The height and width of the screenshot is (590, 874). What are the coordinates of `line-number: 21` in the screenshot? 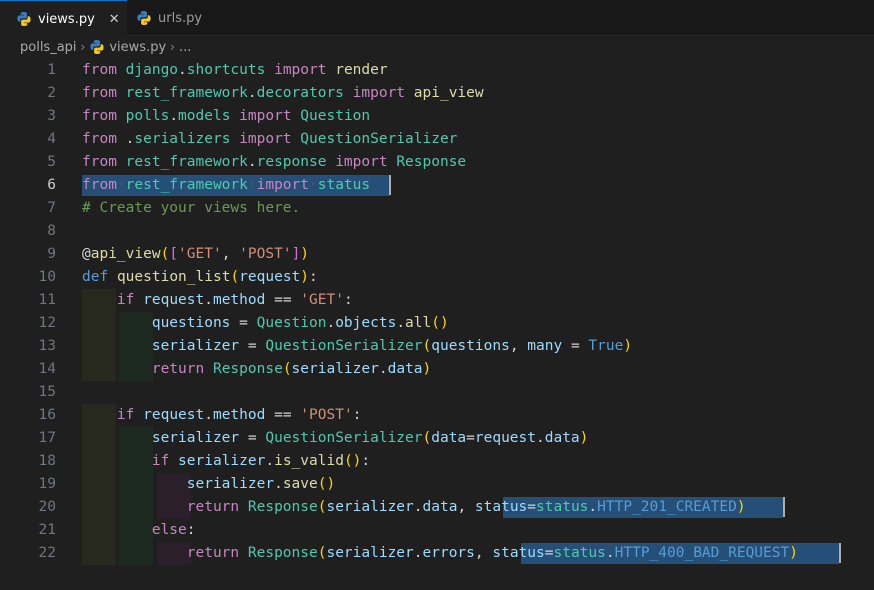 It's located at (47, 530).